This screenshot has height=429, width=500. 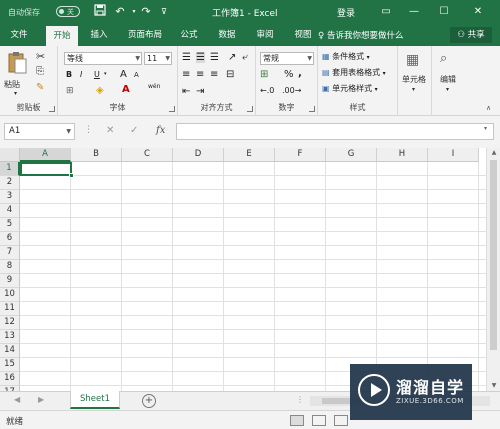 I want to click on column-header: C, so click(x=147, y=155).